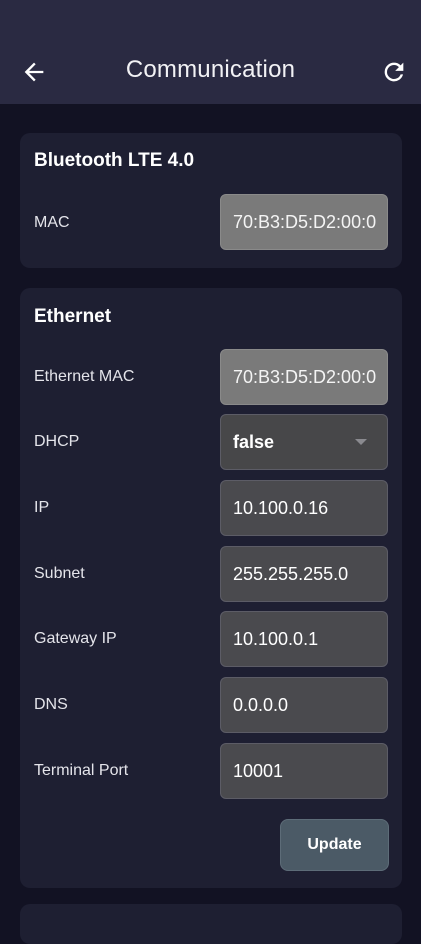  Describe the element at coordinates (42, 507) in the screenshot. I see `ip-label: IP` at that location.